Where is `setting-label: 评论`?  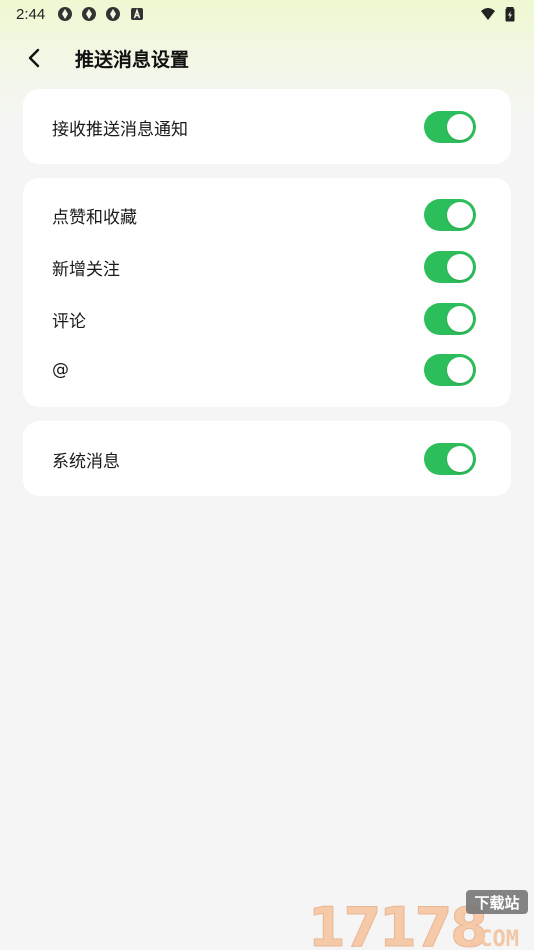 setting-label: 评论 is located at coordinates (69, 321).